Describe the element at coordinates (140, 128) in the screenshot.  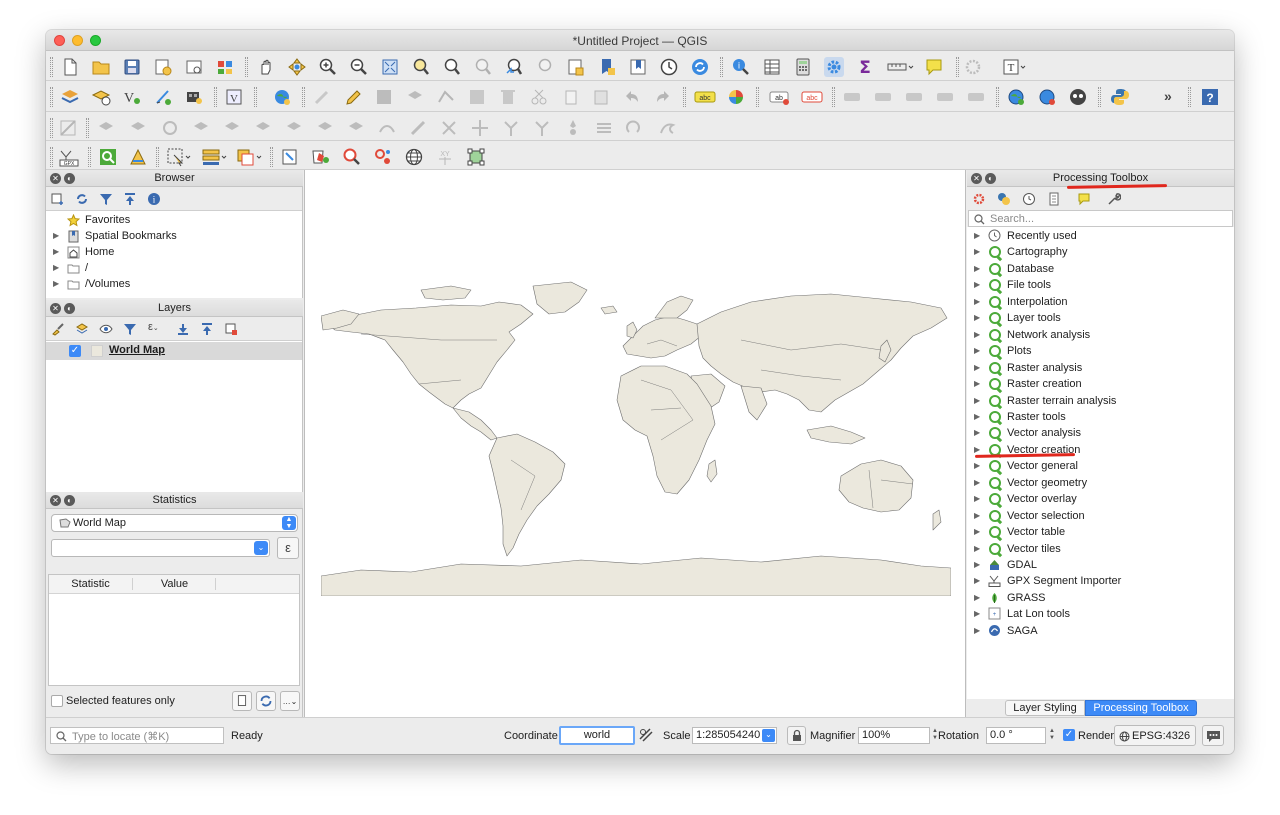
I see `simplify-feature-icon` at that location.